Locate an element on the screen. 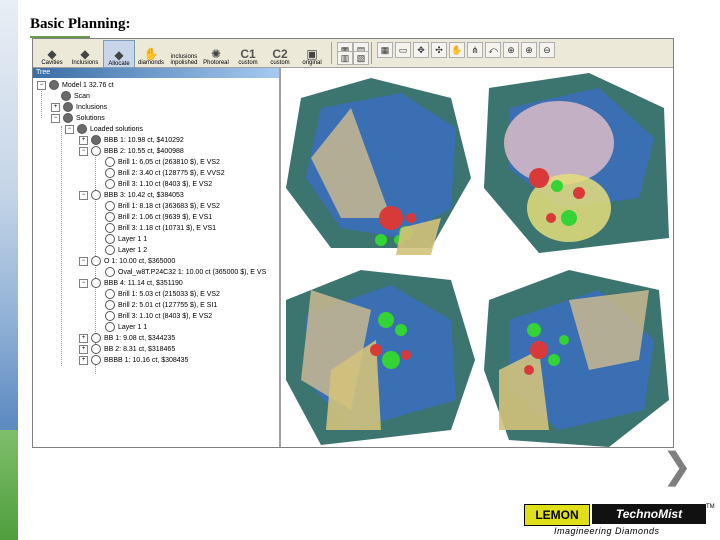 The height and width of the screenshot is (540, 720). sparkle-icon: ✺ is located at coordinates (216, 54).